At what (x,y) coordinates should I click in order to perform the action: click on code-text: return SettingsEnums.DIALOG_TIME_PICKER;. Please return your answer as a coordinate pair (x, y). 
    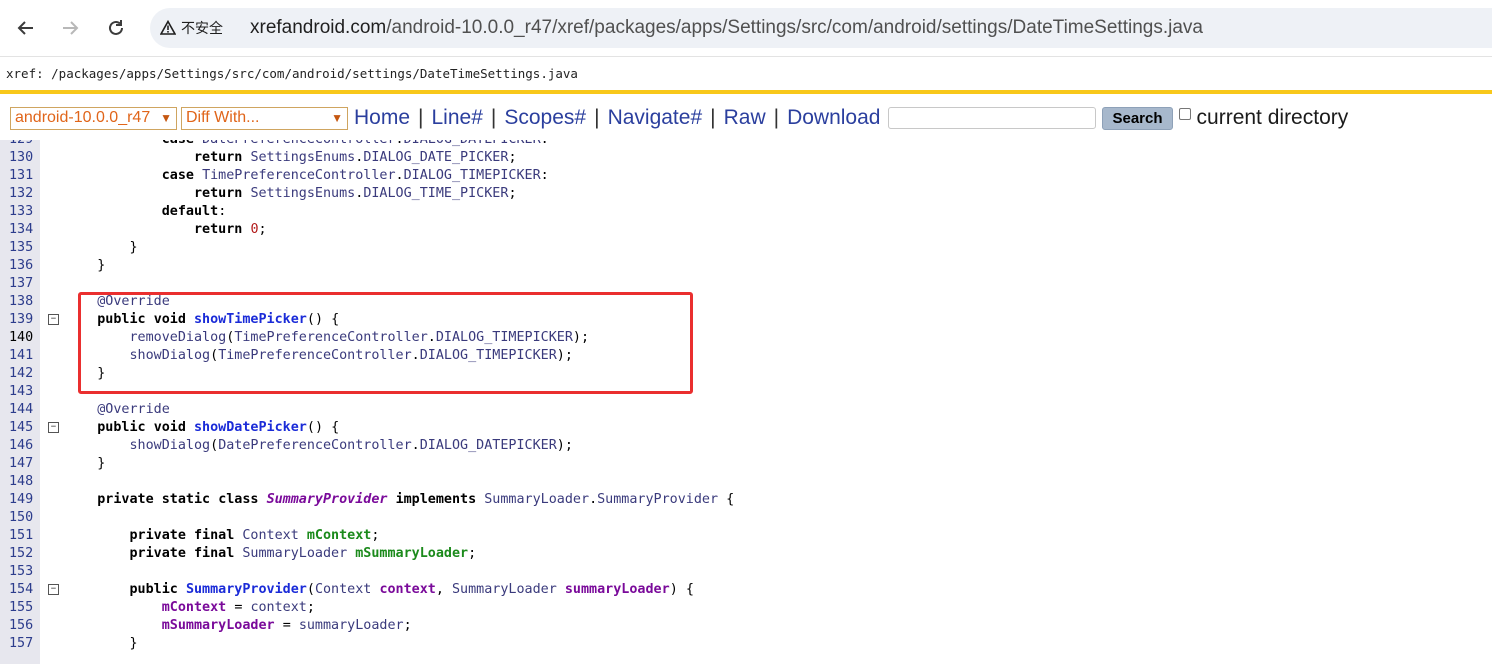
    Looking at the image, I should click on (355, 193).